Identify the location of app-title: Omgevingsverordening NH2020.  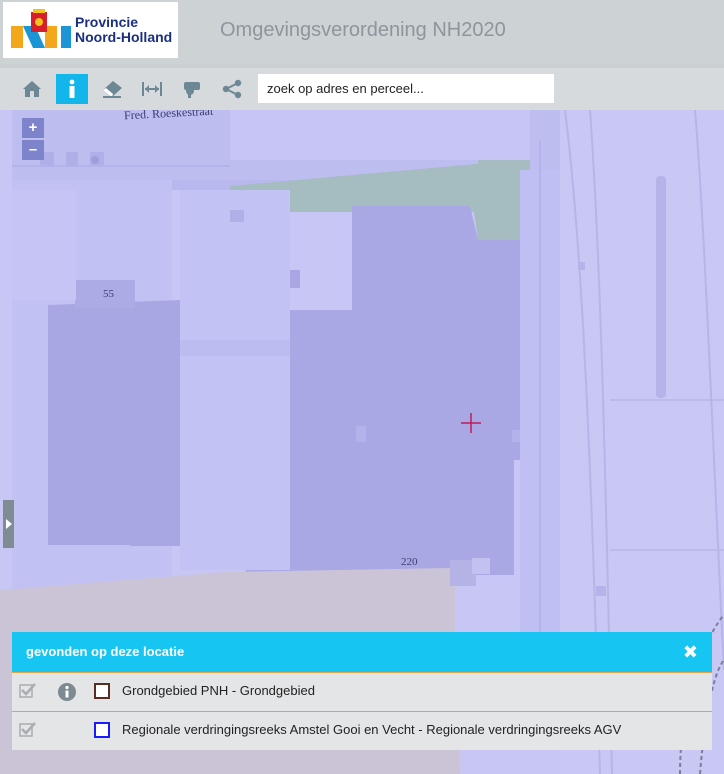
(363, 30).